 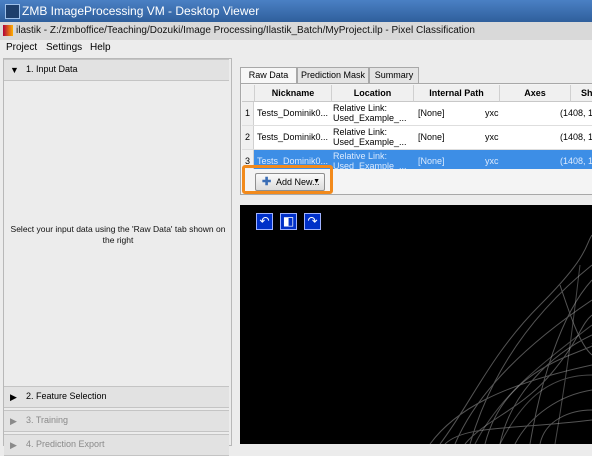 I want to click on applet-label: 3. Training, so click(x=47, y=420).